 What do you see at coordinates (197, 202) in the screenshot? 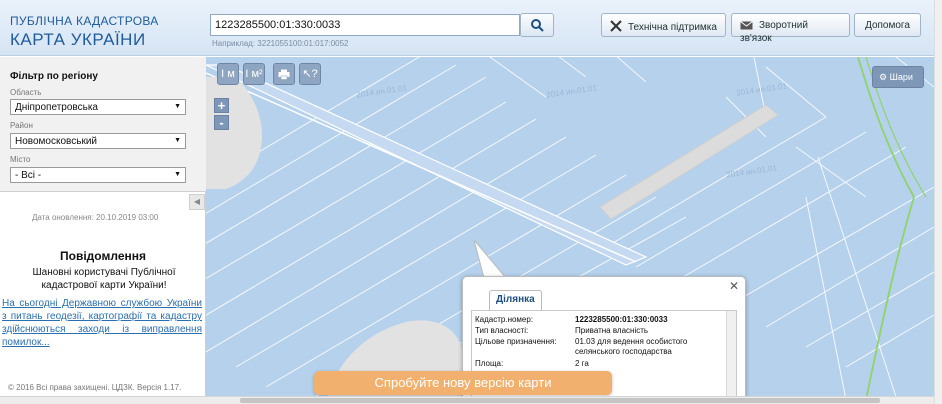
I see `collapse-sidebar-button: ◀` at bounding box center [197, 202].